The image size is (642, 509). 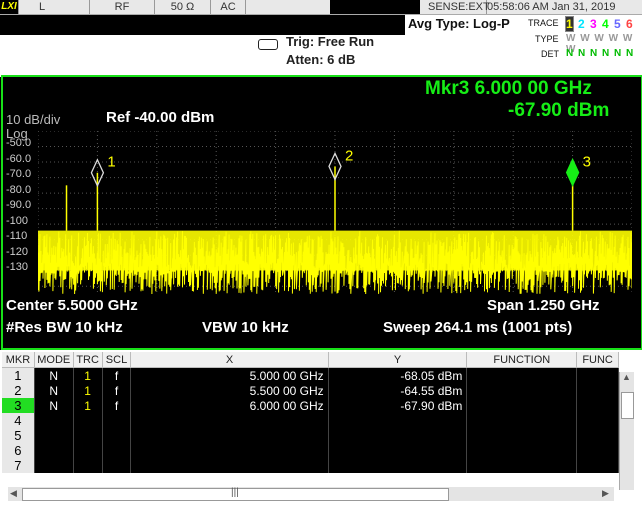 What do you see at coordinates (9, 7) in the screenshot?
I see `lxi-logo: LXI` at bounding box center [9, 7].